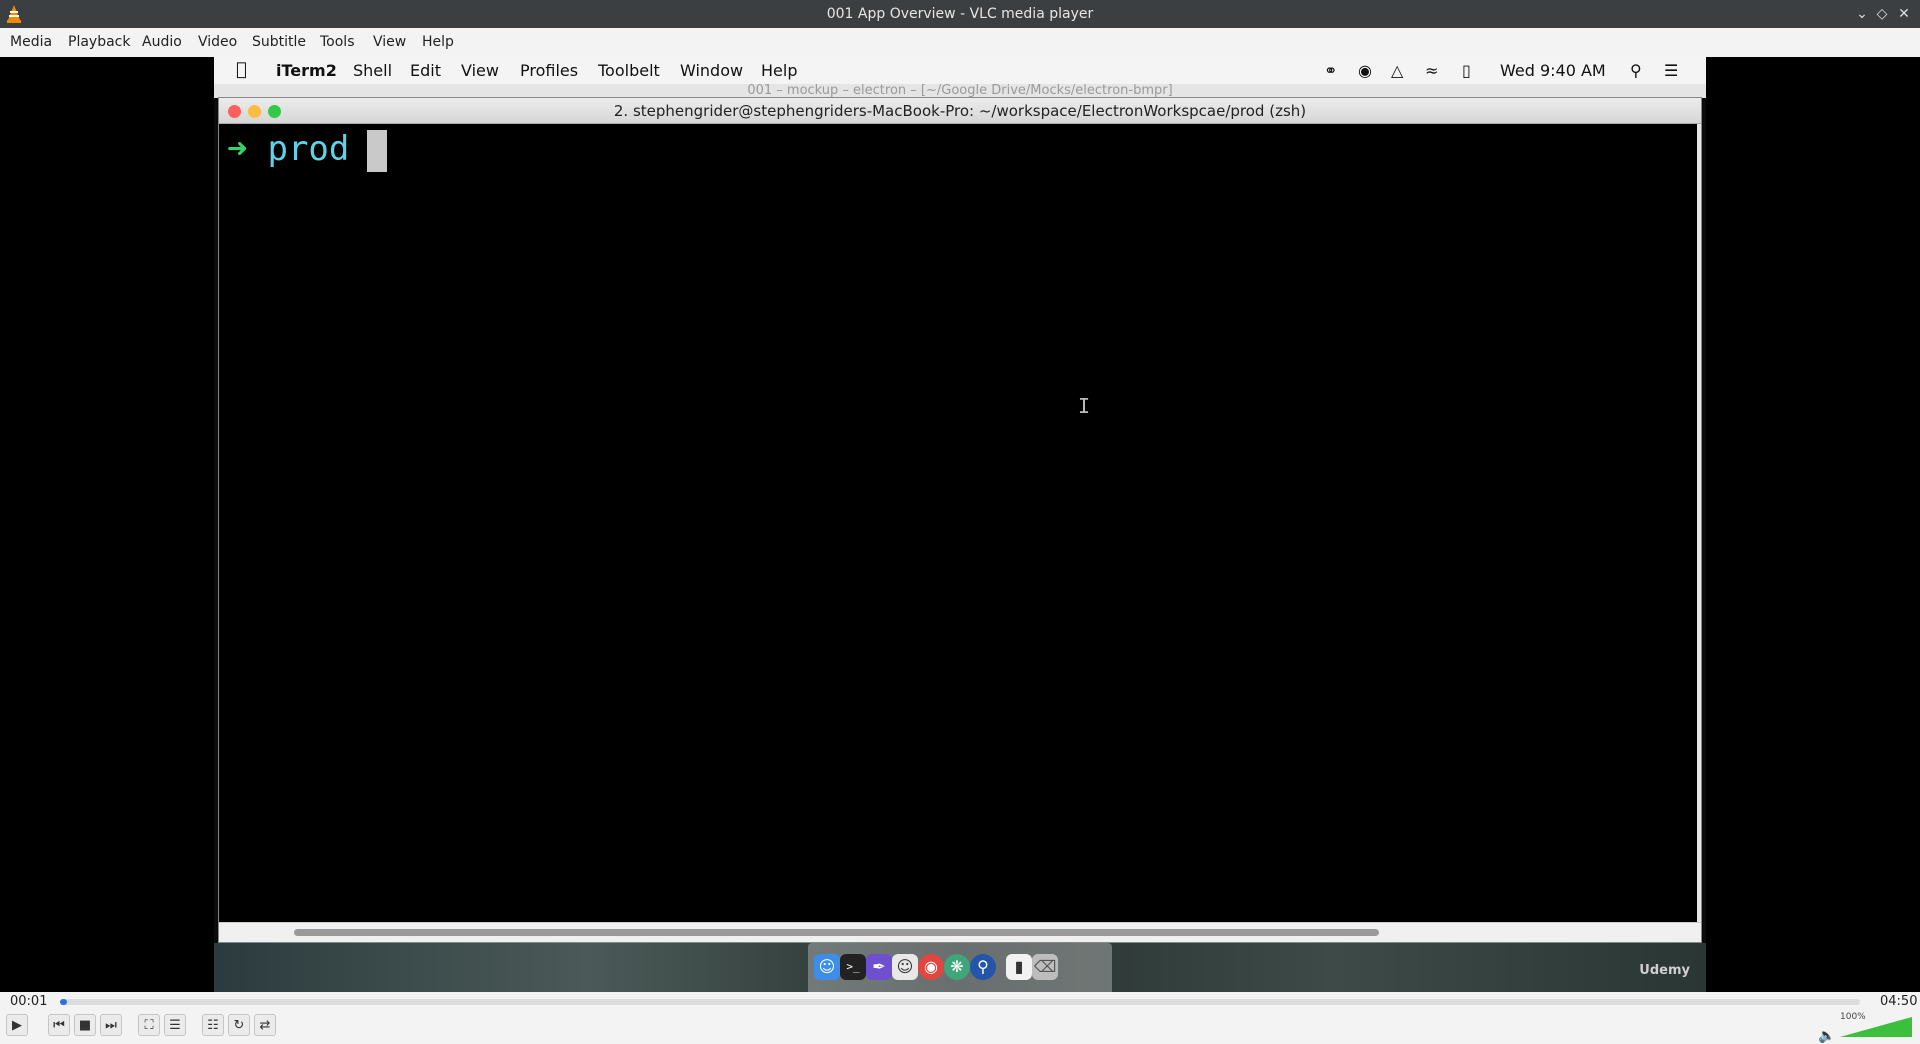 The image size is (1920, 1044). I want to click on menu-media: Media, so click(31, 42).